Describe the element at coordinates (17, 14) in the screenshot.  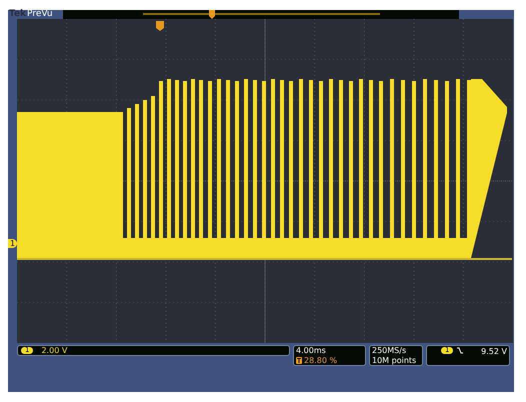
I see `brand-label: Tek` at that location.